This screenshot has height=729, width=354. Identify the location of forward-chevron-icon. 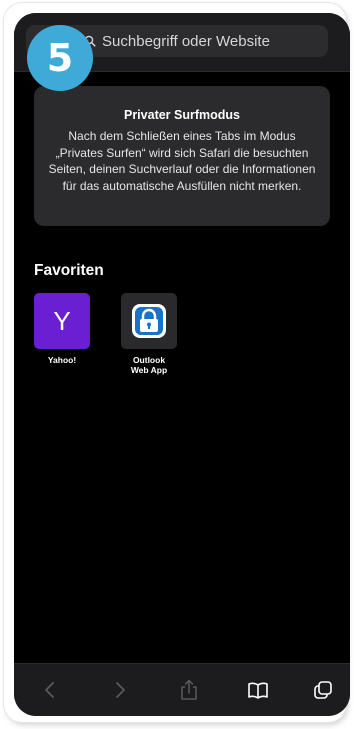
(120, 690).